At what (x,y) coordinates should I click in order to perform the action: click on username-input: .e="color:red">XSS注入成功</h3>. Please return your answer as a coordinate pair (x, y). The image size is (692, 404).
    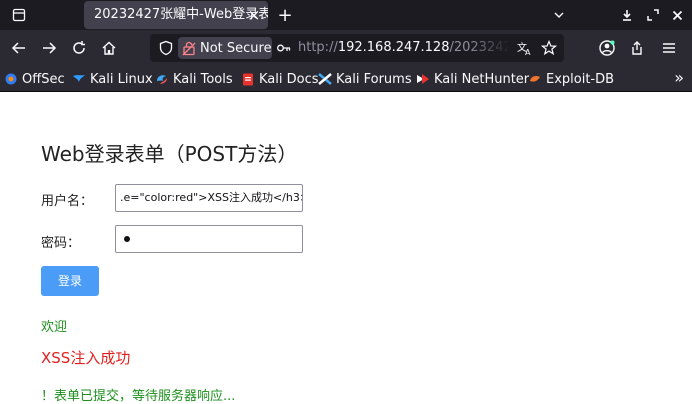
    Looking at the image, I should click on (209, 198).